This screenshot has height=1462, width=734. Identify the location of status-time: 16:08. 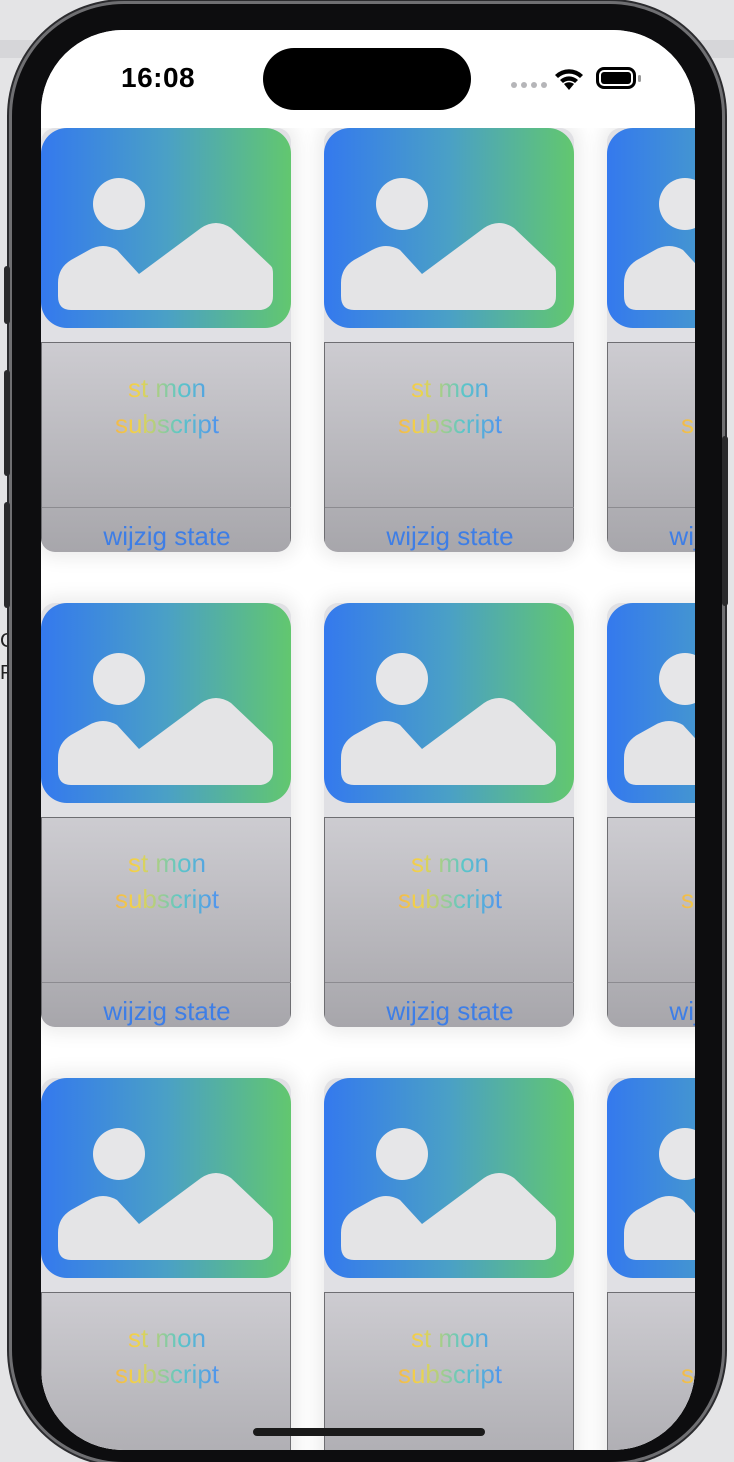
(158, 77).